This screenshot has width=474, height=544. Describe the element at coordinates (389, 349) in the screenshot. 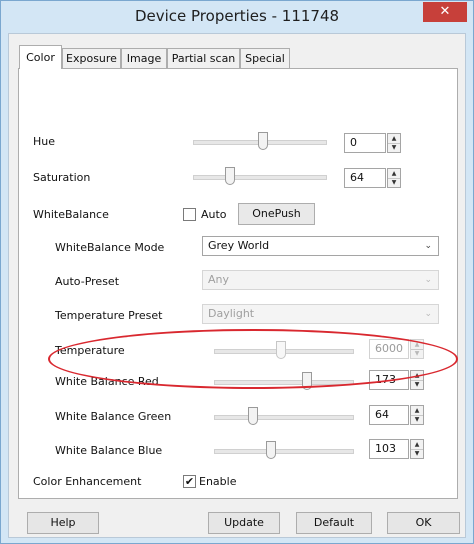

I see `temperature-input: 6000` at that location.